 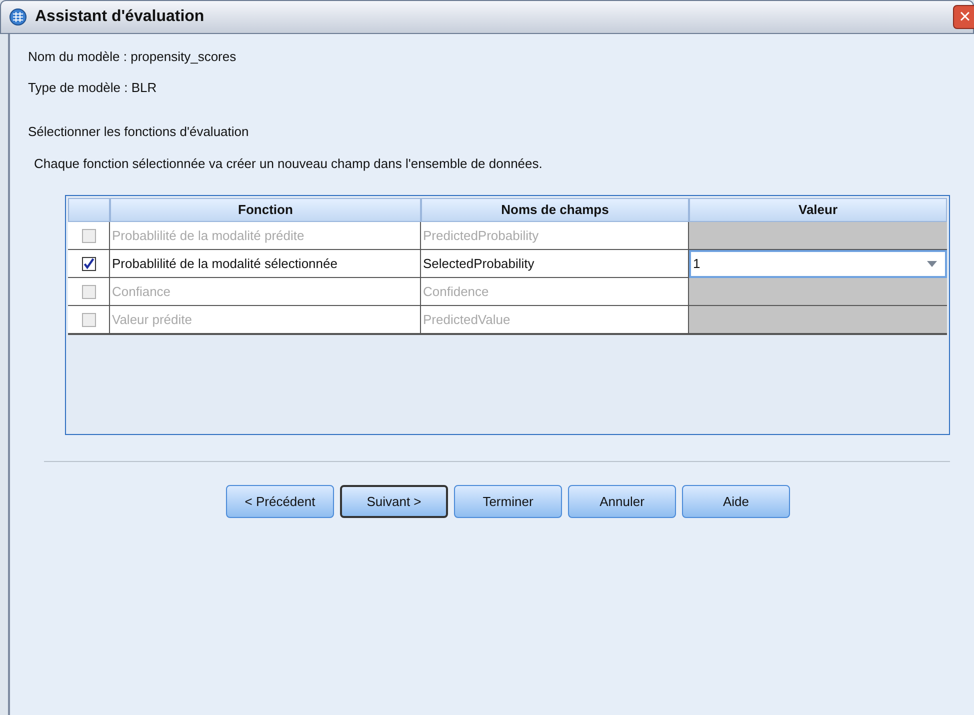 I want to click on caret-icon, so click(x=932, y=264).